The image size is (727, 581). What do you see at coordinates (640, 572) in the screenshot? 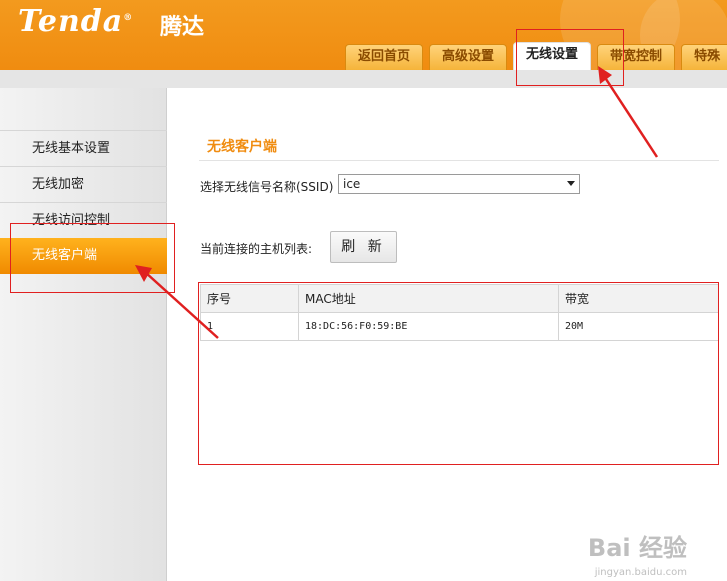
I see `watermark-url: jingyan.baidu.com` at bounding box center [640, 572].